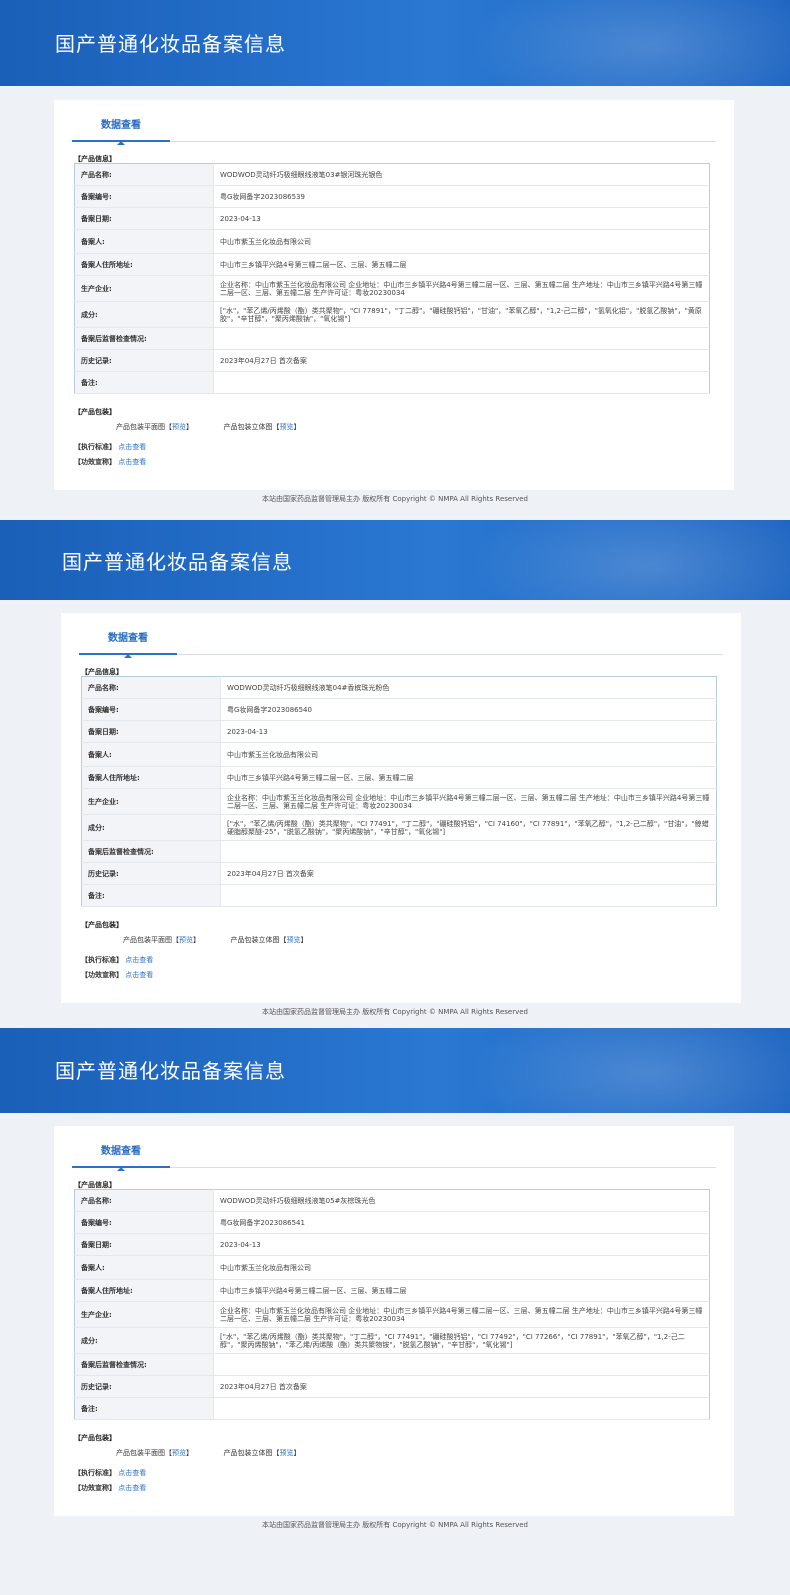 Image resolution: width=790 pixels, height=1595 pixels. I want to click on section-efficacy: 【功效宣称】, so click(95, 462).